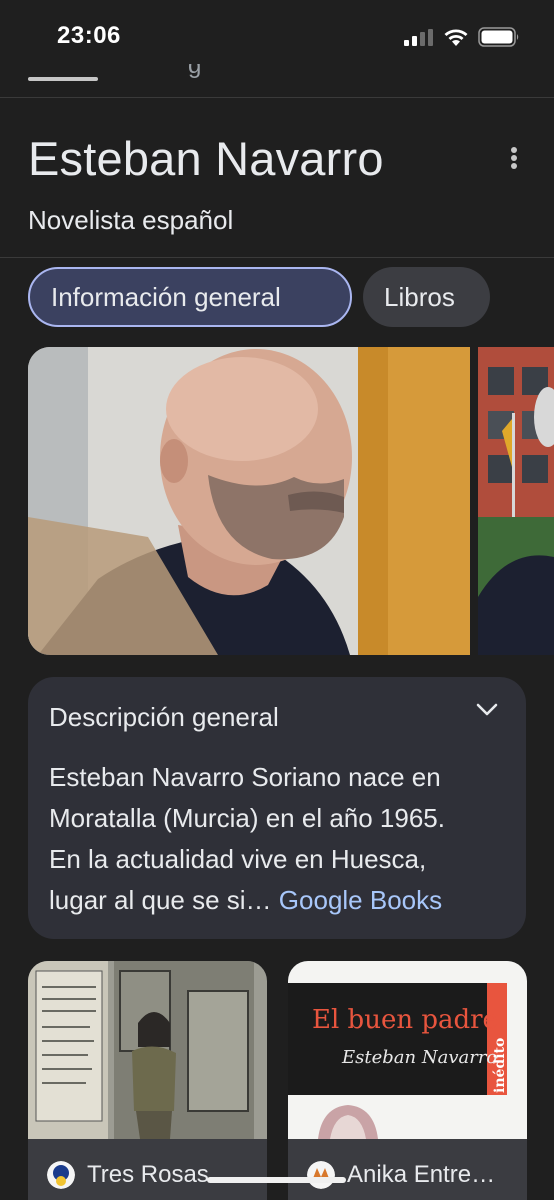 The image size is (554, 1200). Describe the element at coordinates (131, 220) in the screenshot. I see `entity-subtitle: Novelista español` at that location.